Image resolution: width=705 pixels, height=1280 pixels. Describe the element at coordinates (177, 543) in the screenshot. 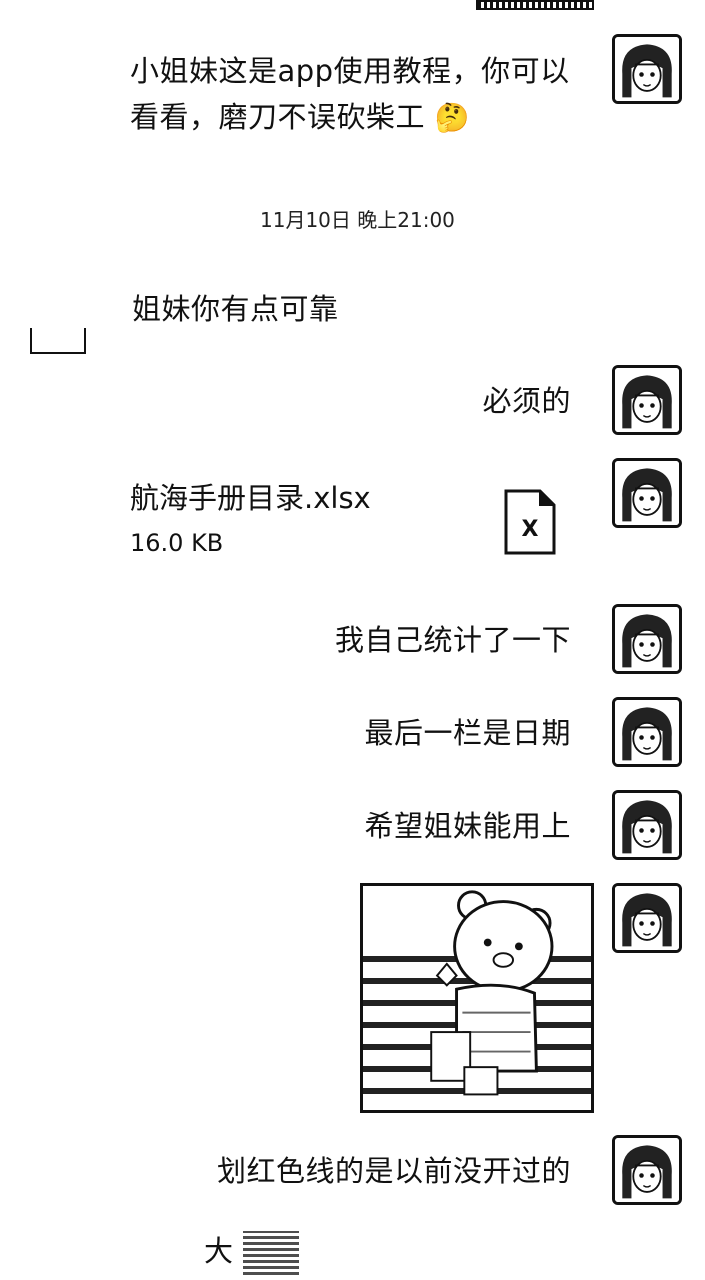

I see `file-size: 16.0 KB` at that location.